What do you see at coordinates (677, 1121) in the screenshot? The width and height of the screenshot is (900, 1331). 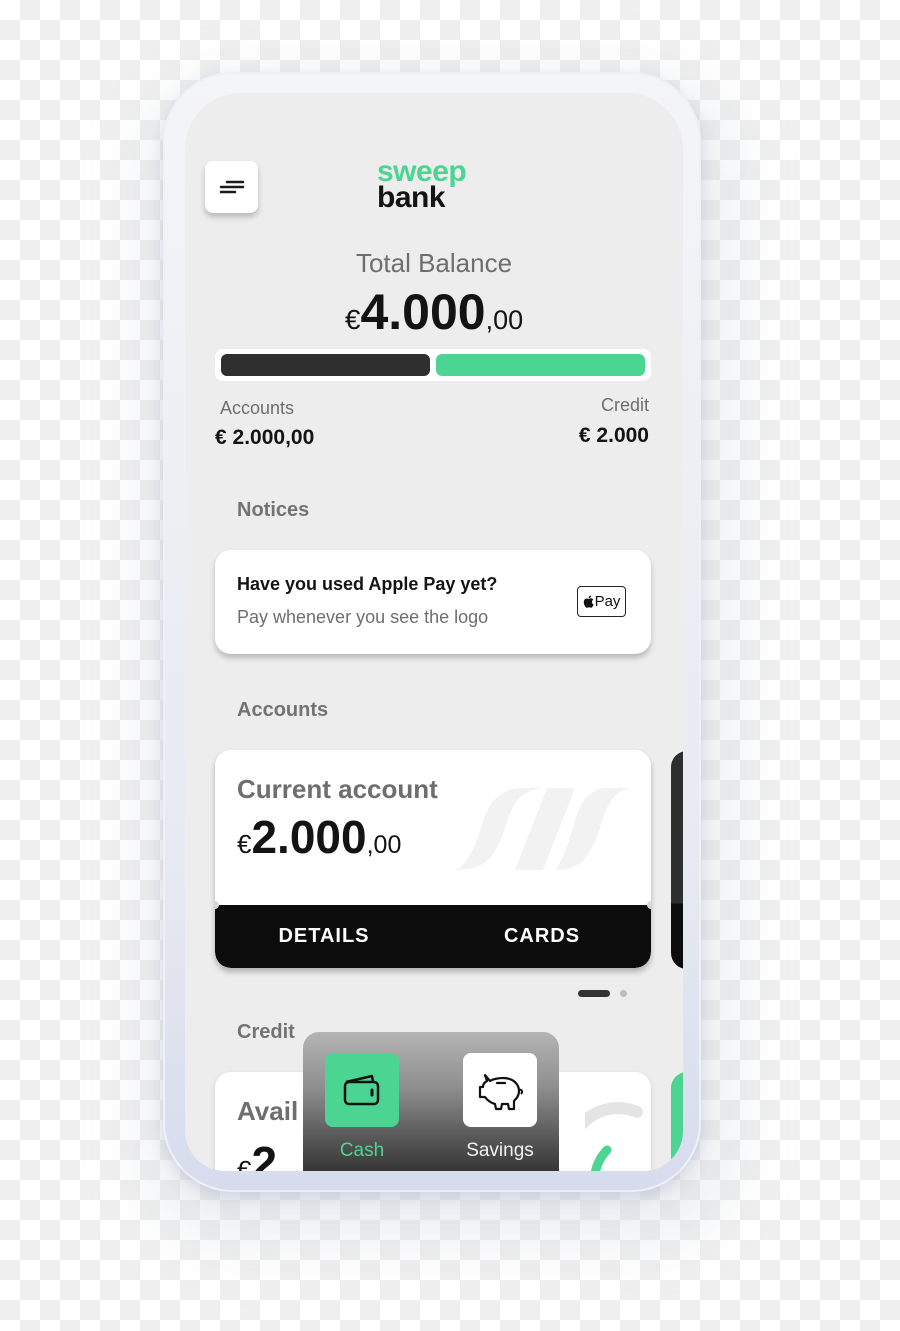 I see `next-credit-card-peek` at bounding box center [677, 1121].